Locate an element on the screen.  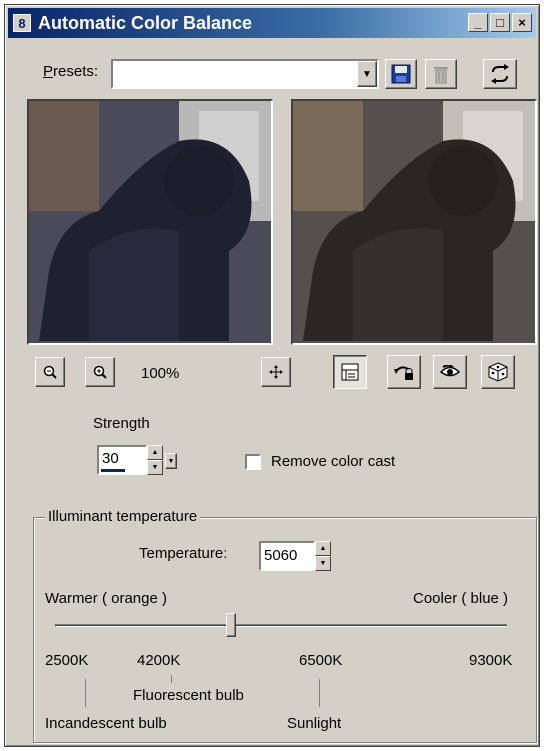
cooler-label: Cooler ( blue ) is located at coordinates (461, 598).